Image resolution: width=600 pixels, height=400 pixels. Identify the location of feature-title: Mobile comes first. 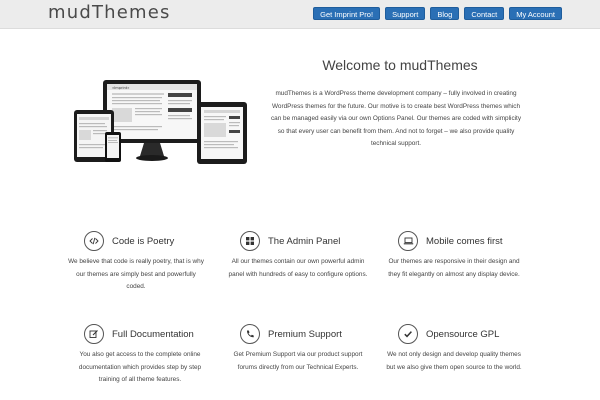
(464, 241).